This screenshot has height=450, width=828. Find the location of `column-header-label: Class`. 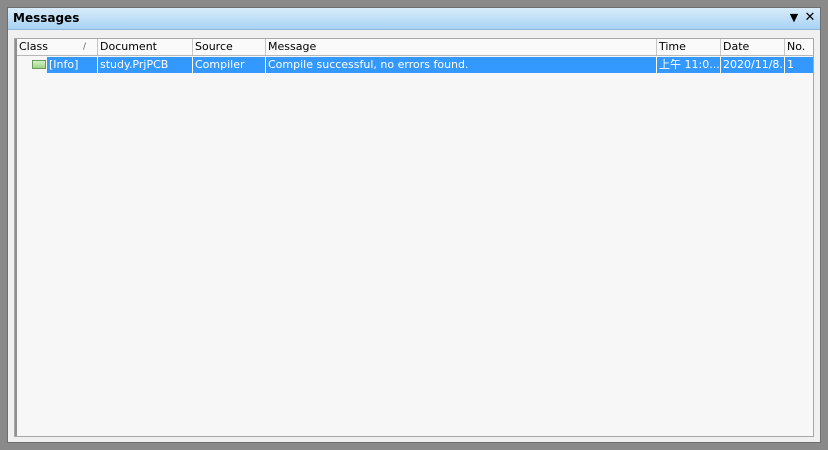

column-header-label: Class is located at coordinates (33, 46).